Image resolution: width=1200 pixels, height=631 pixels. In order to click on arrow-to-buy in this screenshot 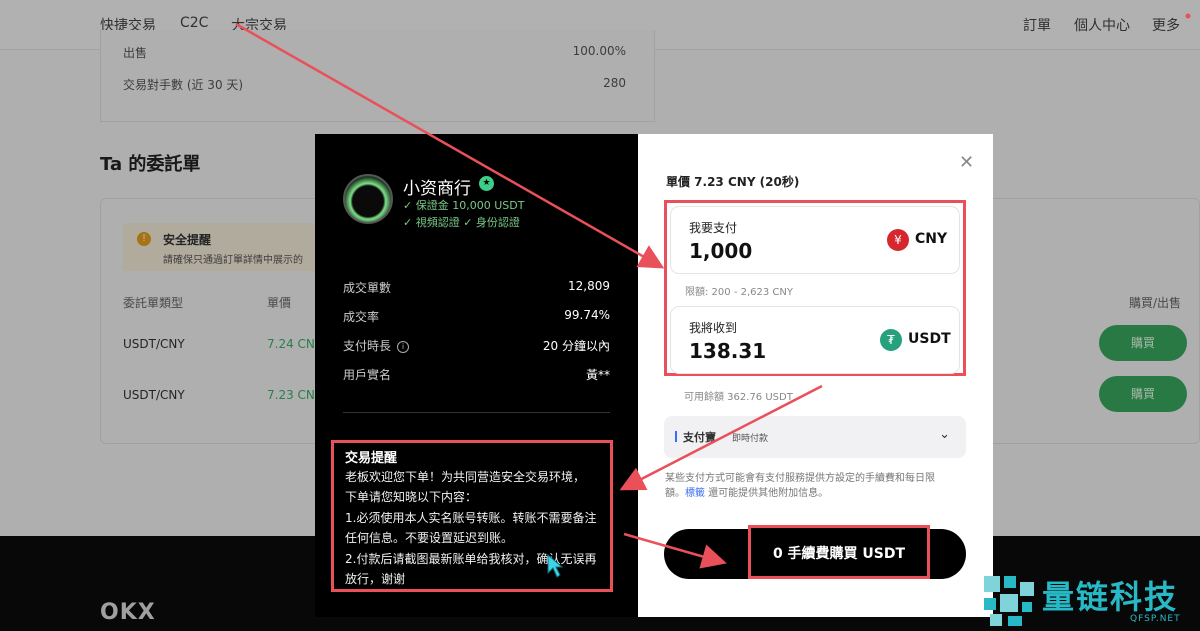, I will do `click(675, 550)`.